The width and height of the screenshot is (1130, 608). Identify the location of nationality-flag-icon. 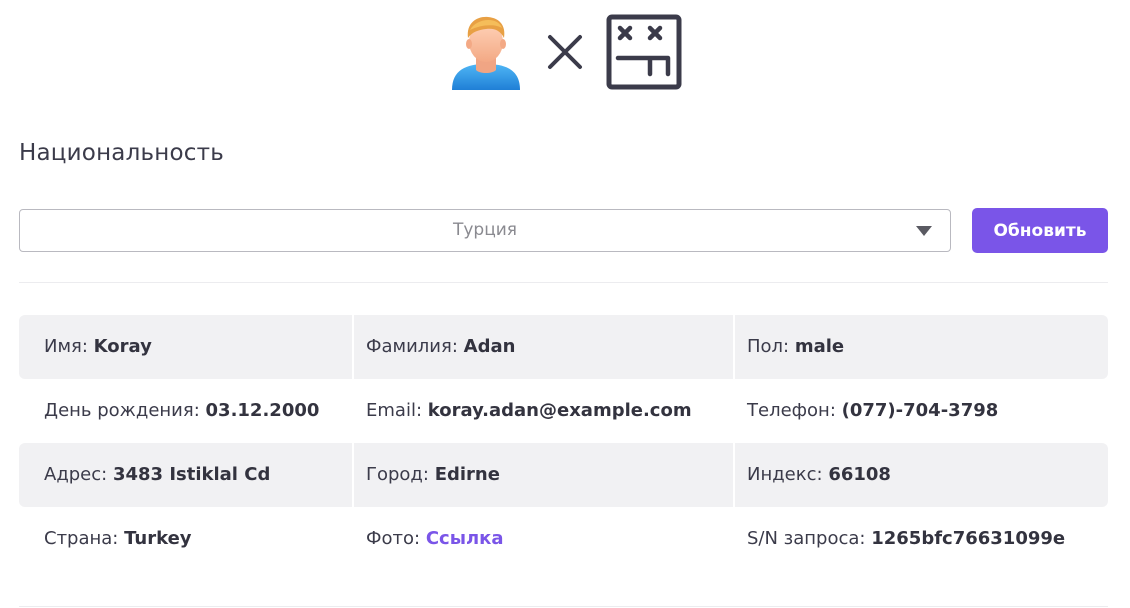
(644, 52).